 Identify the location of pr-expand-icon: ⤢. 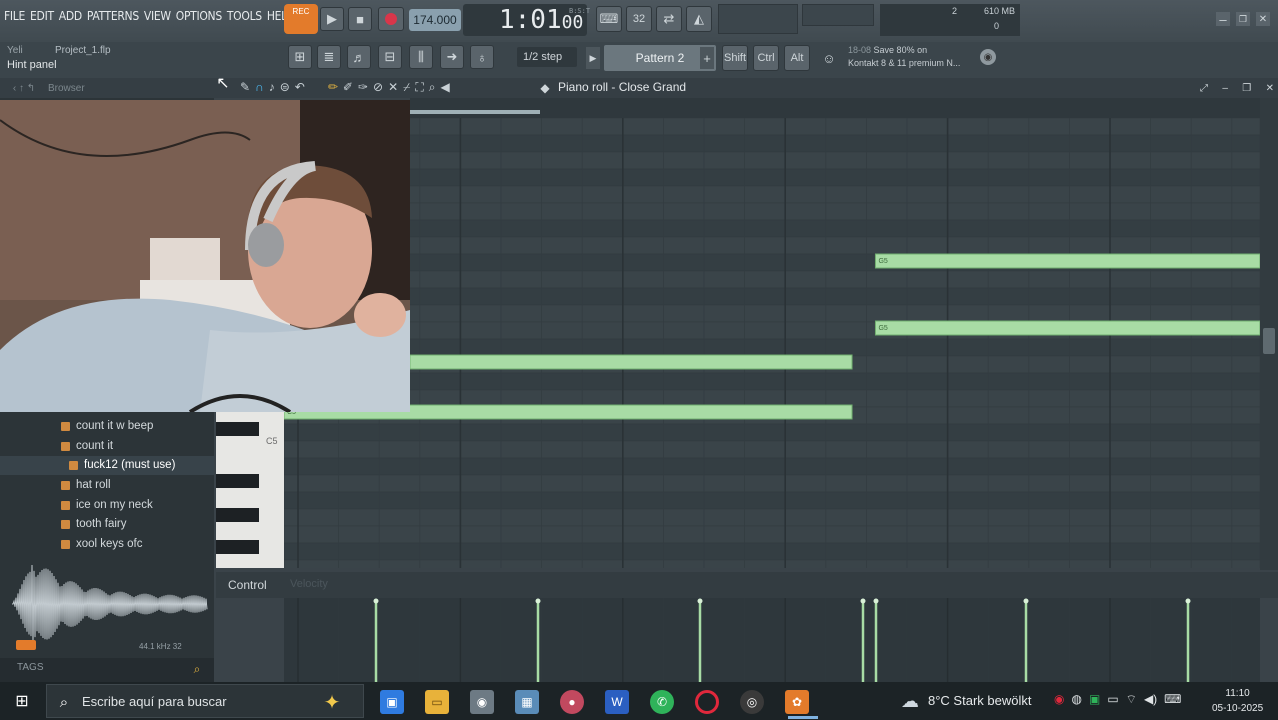
(1204, 88).